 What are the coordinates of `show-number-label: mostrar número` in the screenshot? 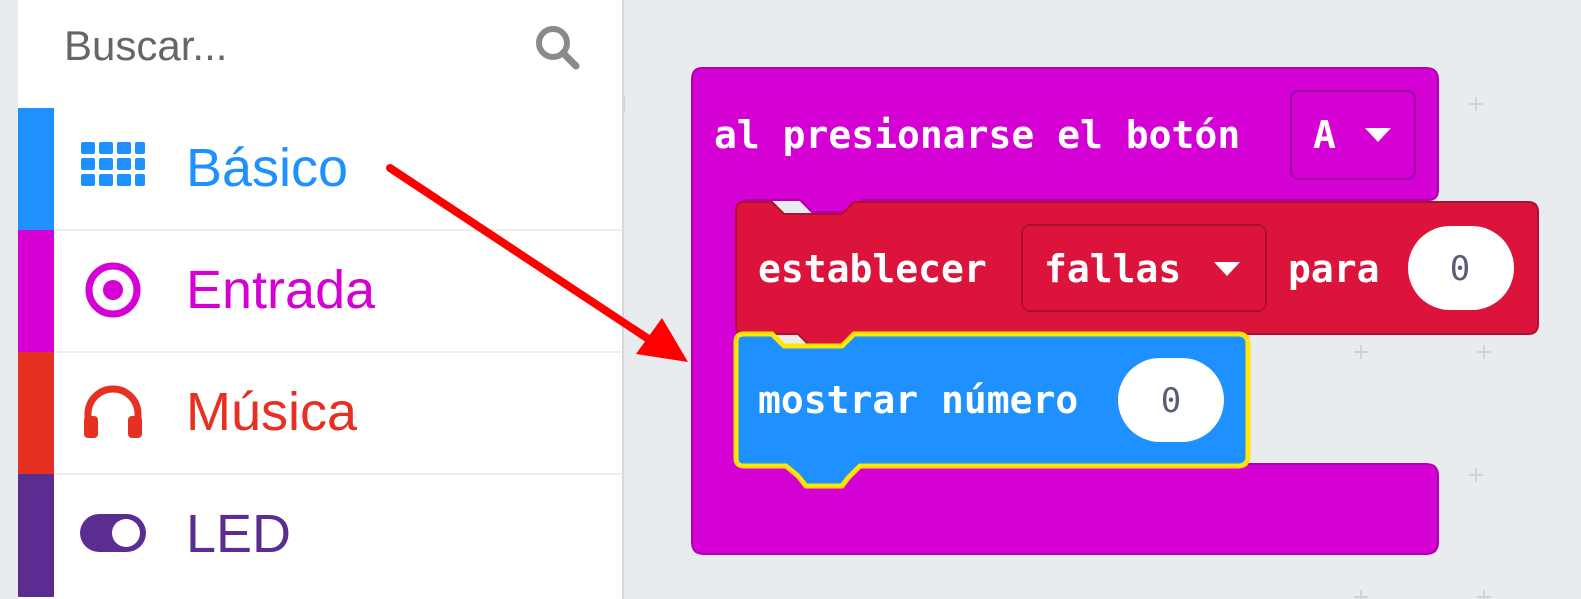 It's located at (918, 400).